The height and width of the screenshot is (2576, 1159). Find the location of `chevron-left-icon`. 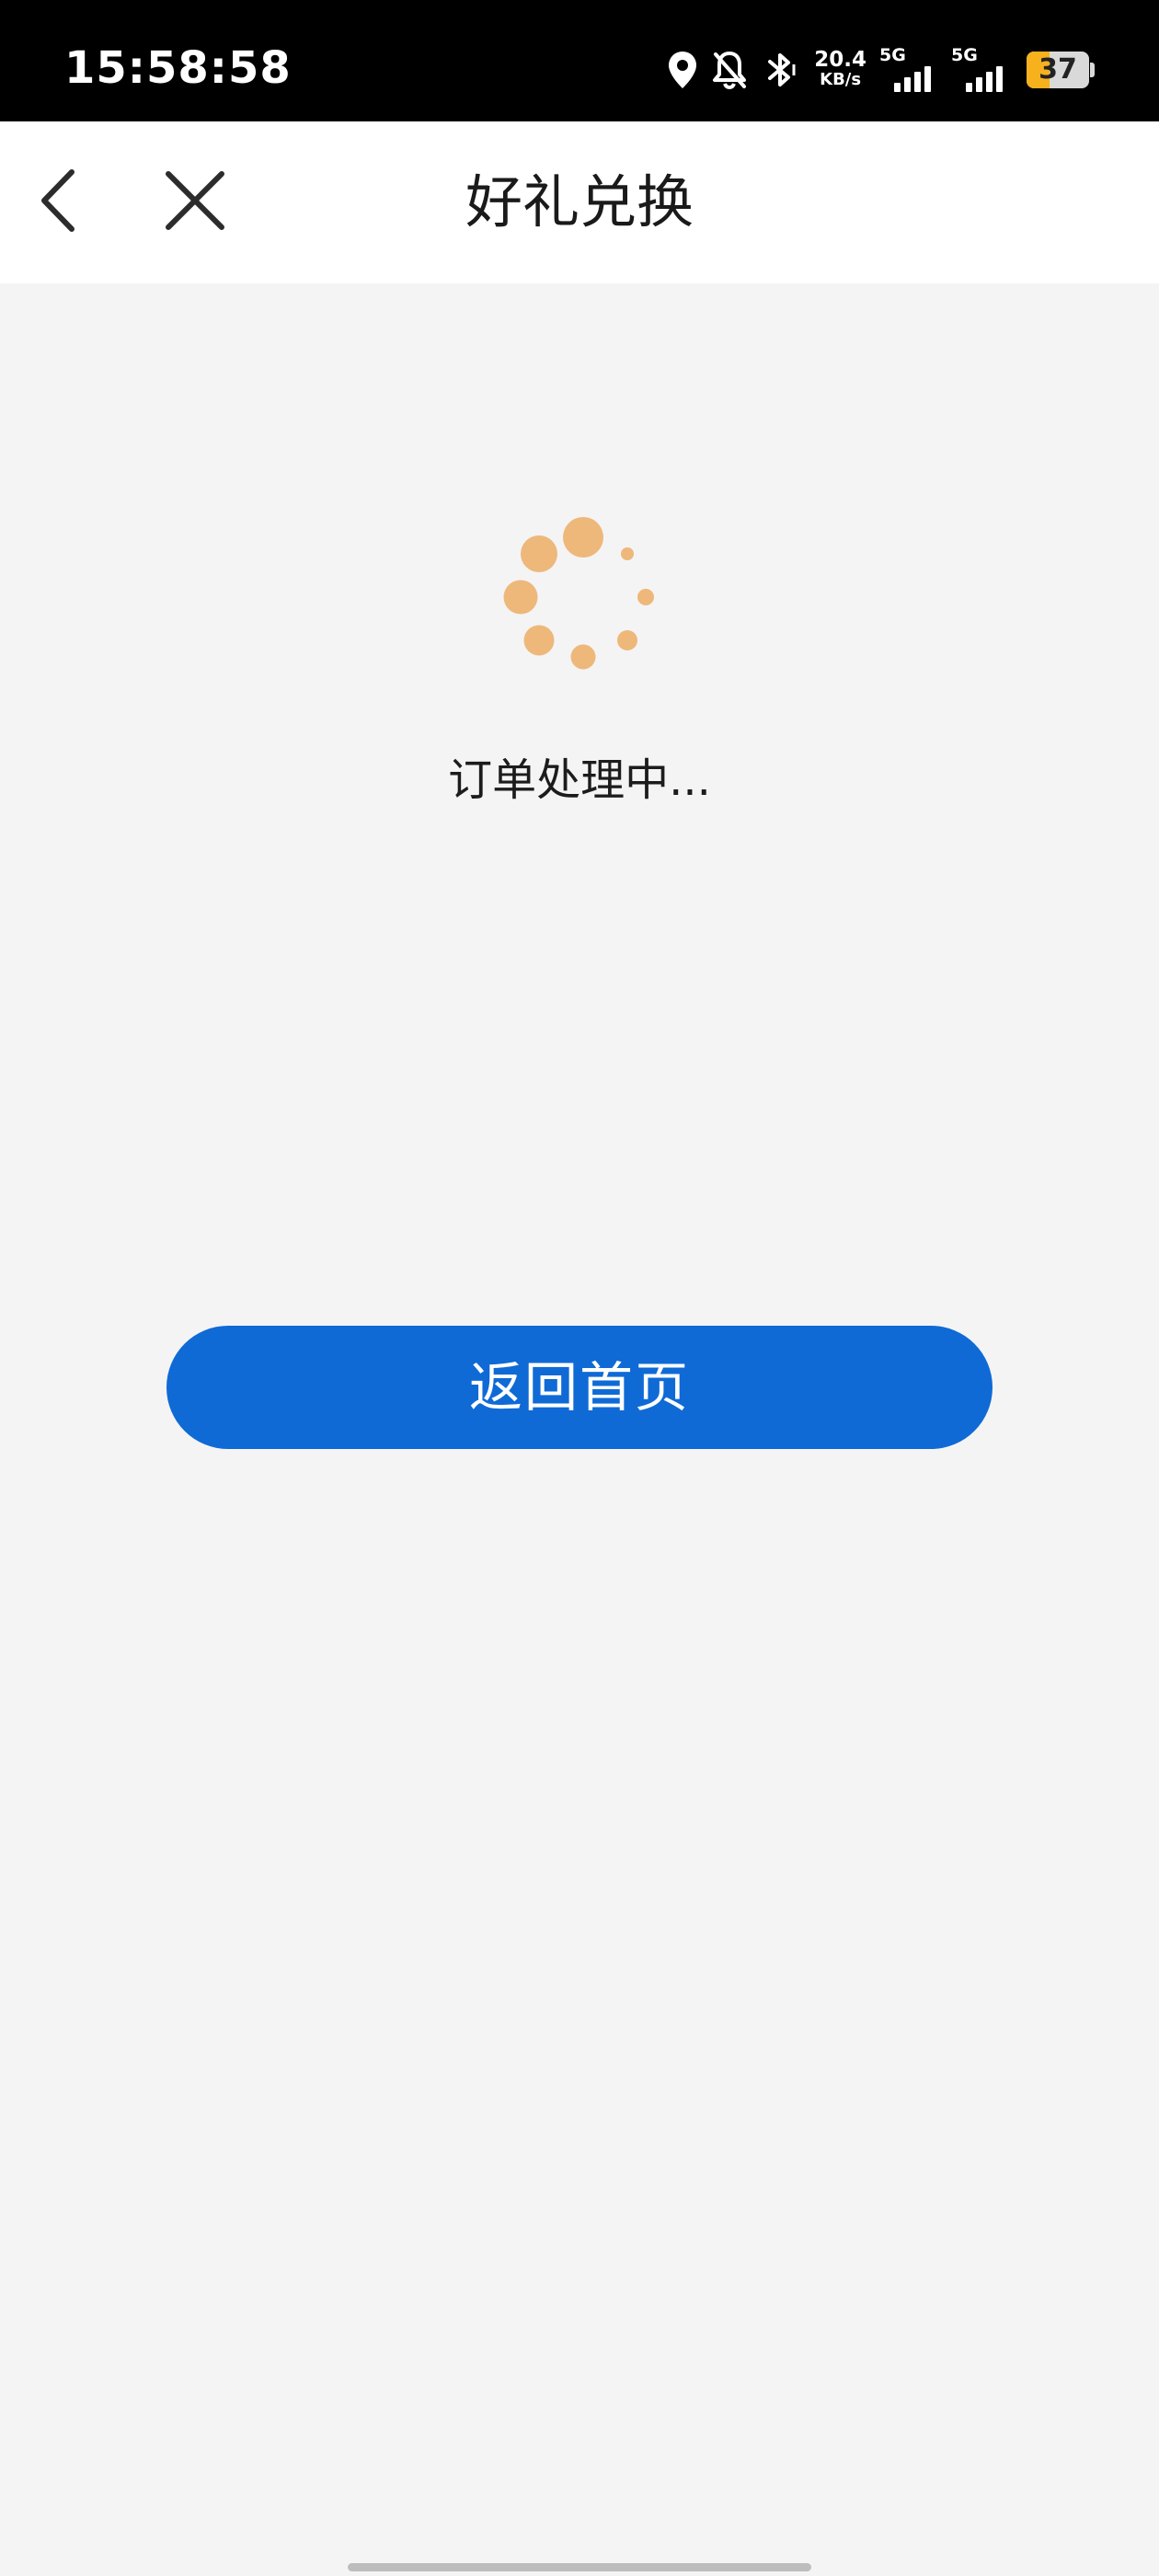

chevron-left-icon is located at coordinates (59, 202).